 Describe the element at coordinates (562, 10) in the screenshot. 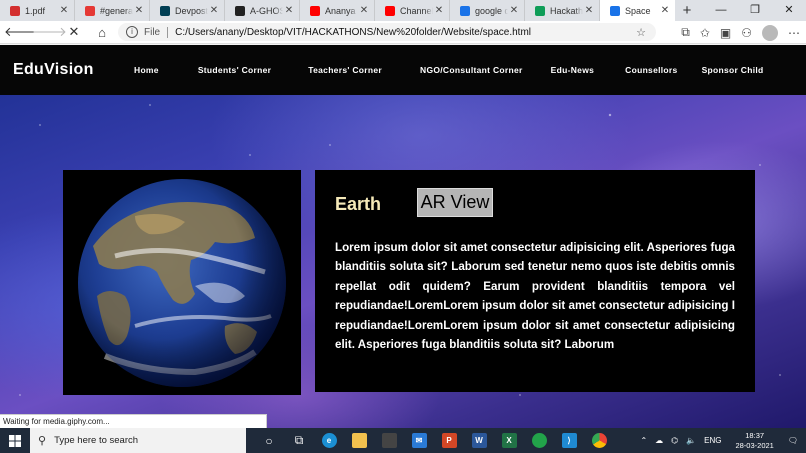

I see `browser-tab: Hackatho✕` at that location.